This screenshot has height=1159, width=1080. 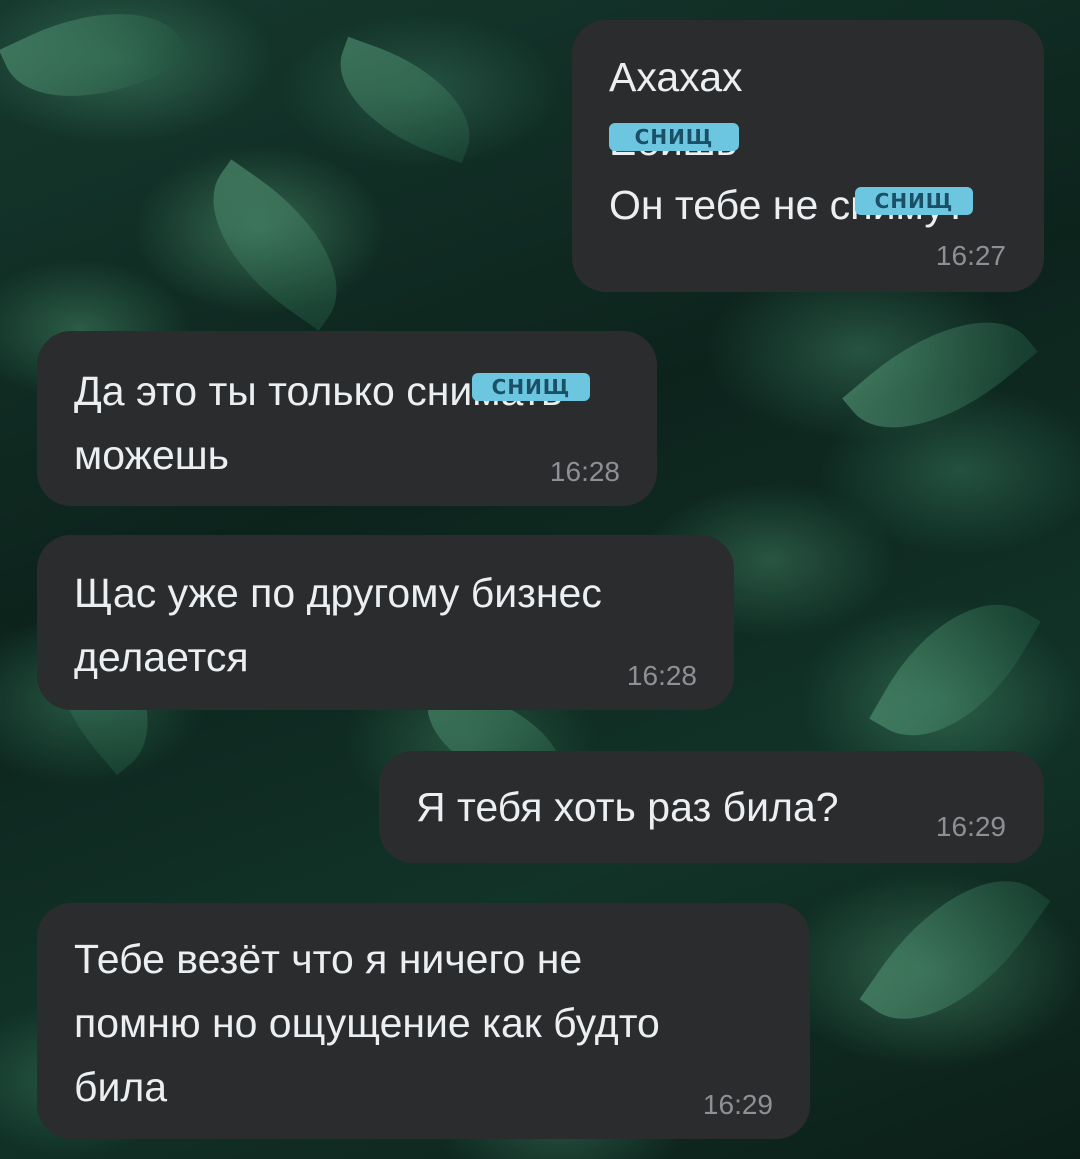 I want to click on message-line: помню но ощущение как будто, so click(x=367, y=1023).